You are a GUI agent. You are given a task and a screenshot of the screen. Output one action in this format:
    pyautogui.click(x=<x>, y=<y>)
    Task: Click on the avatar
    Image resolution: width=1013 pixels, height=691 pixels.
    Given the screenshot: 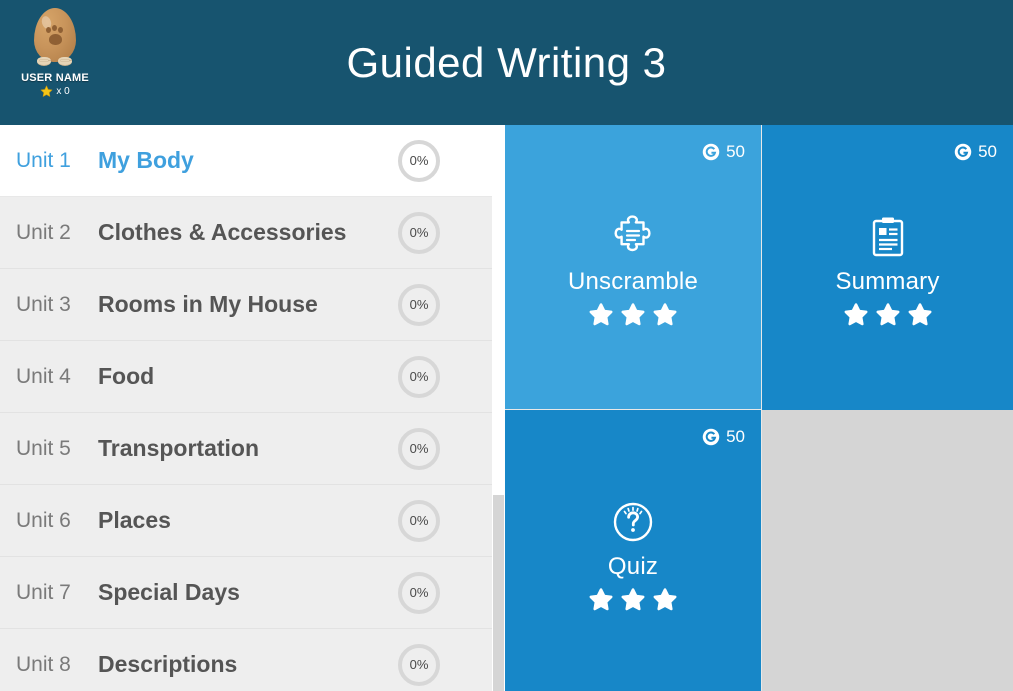 What is the action you would take?
    pyautogui.click(x=55, y=39)
    